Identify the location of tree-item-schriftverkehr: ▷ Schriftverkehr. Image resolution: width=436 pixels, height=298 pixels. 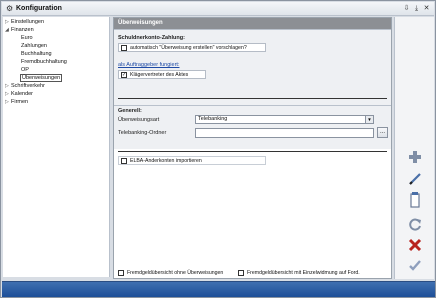
(25, 86).